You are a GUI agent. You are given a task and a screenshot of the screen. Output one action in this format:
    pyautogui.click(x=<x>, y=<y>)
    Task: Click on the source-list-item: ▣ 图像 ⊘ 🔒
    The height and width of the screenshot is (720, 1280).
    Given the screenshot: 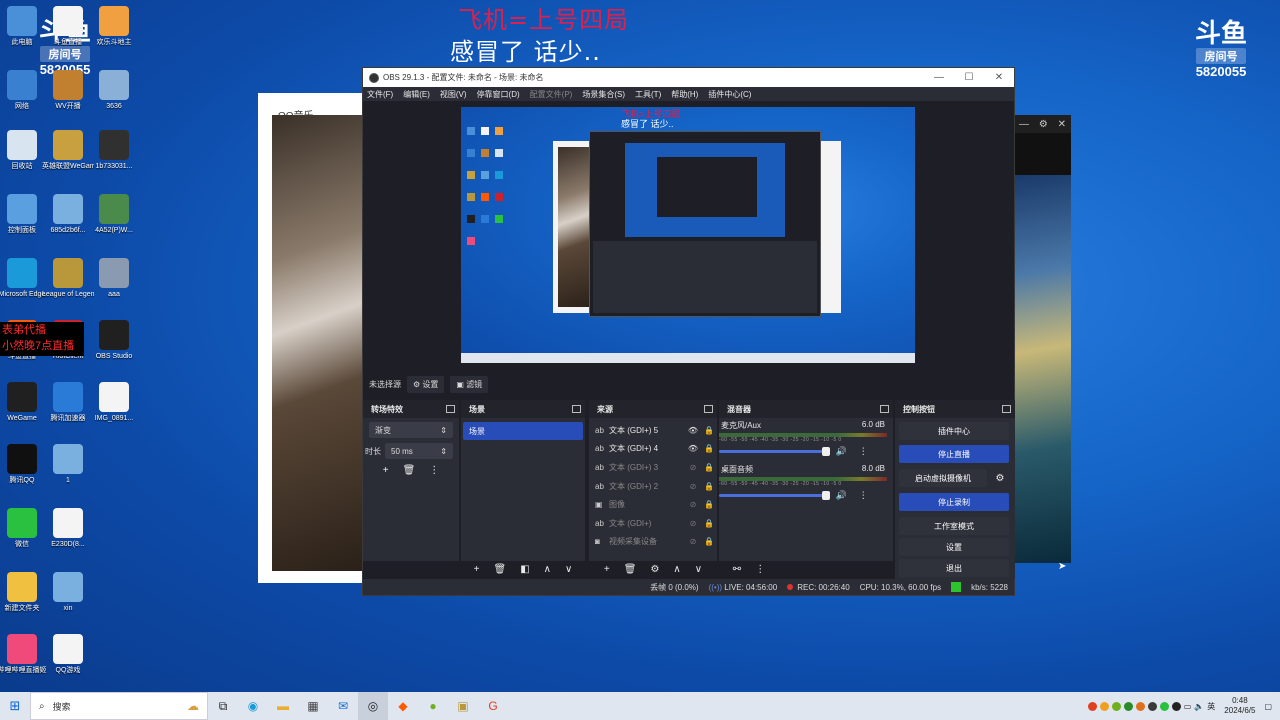 What is the action you would take?
    pyautogui.click(x=653, y=504)
    